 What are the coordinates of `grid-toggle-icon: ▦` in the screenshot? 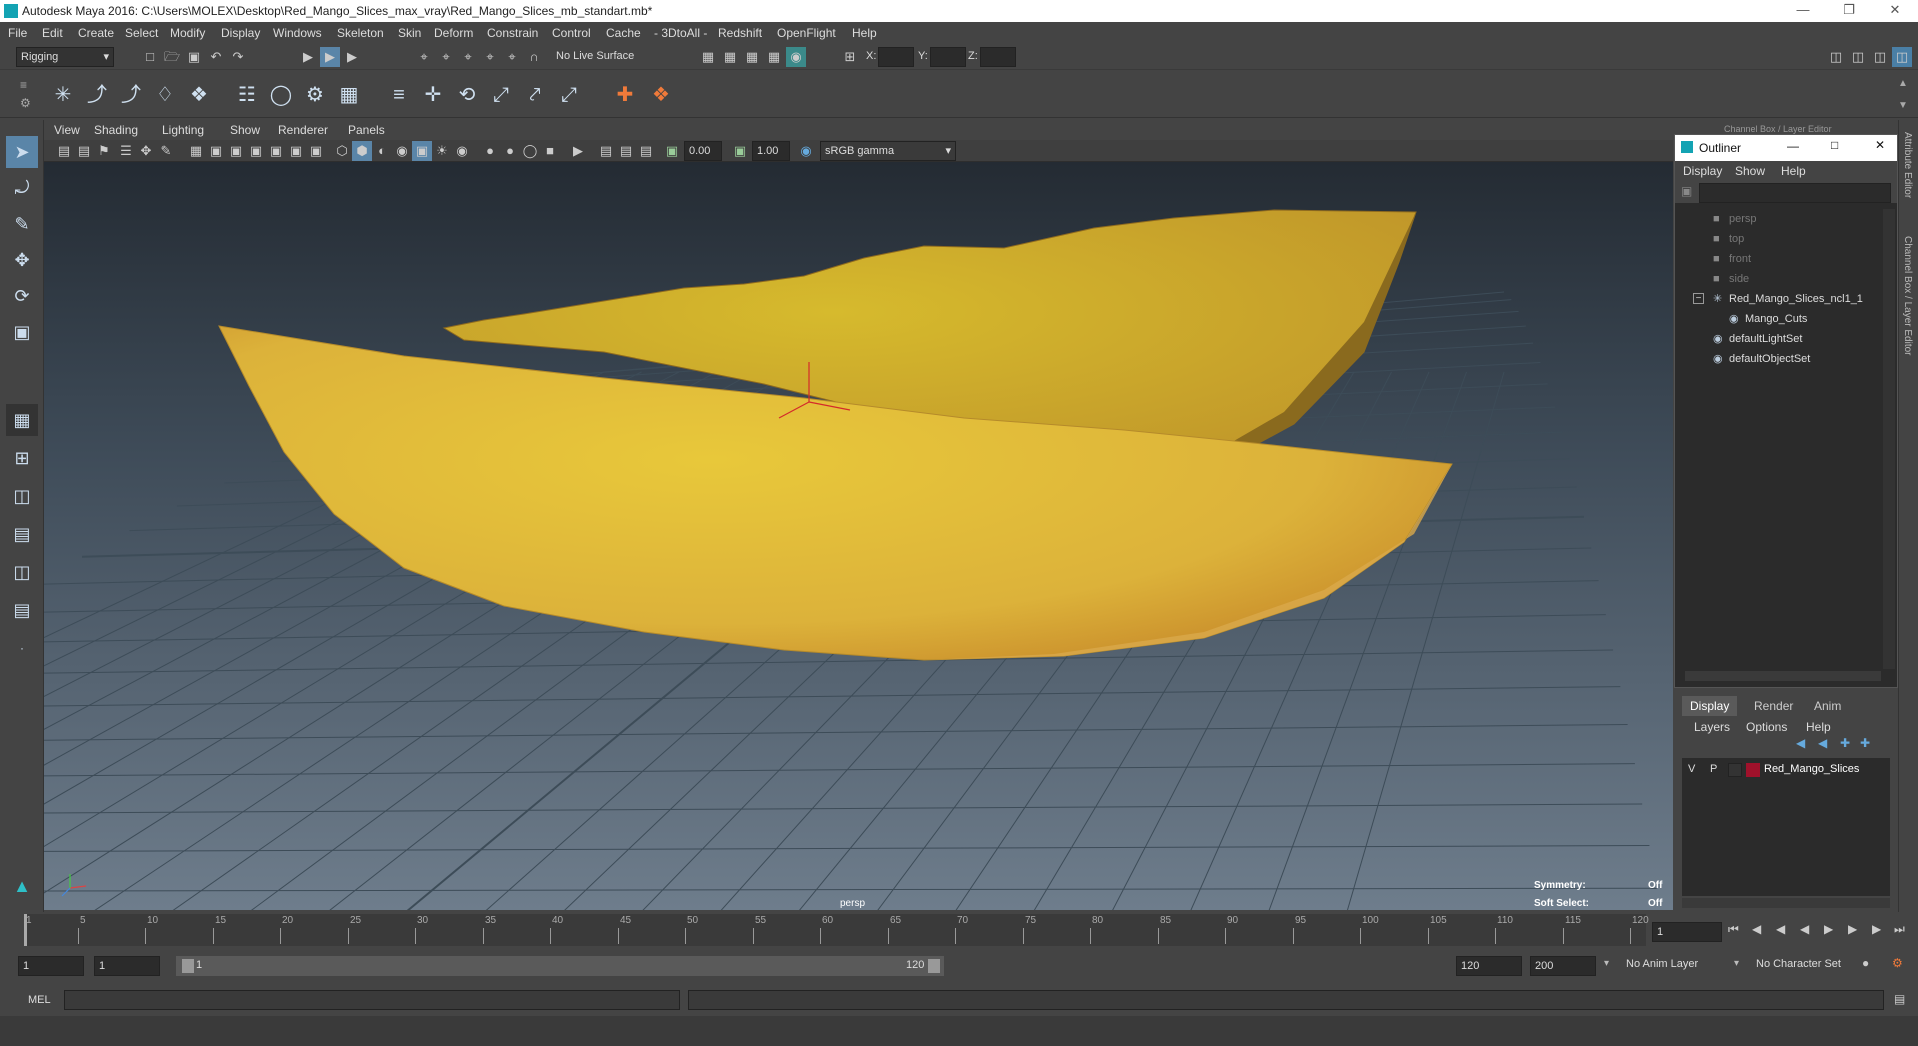 It's located at (196, 151).